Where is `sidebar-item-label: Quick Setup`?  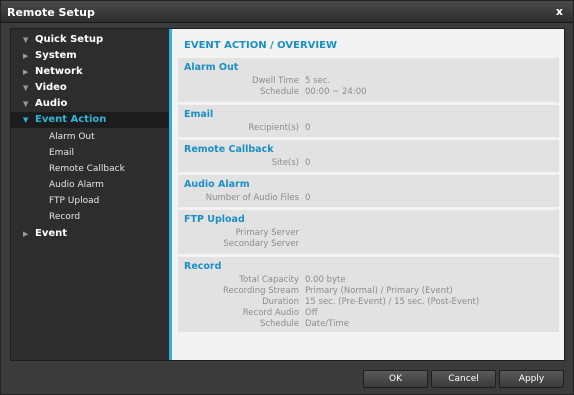
sidebar-item-label: Quick Setup is located at coordinates (69, 39).